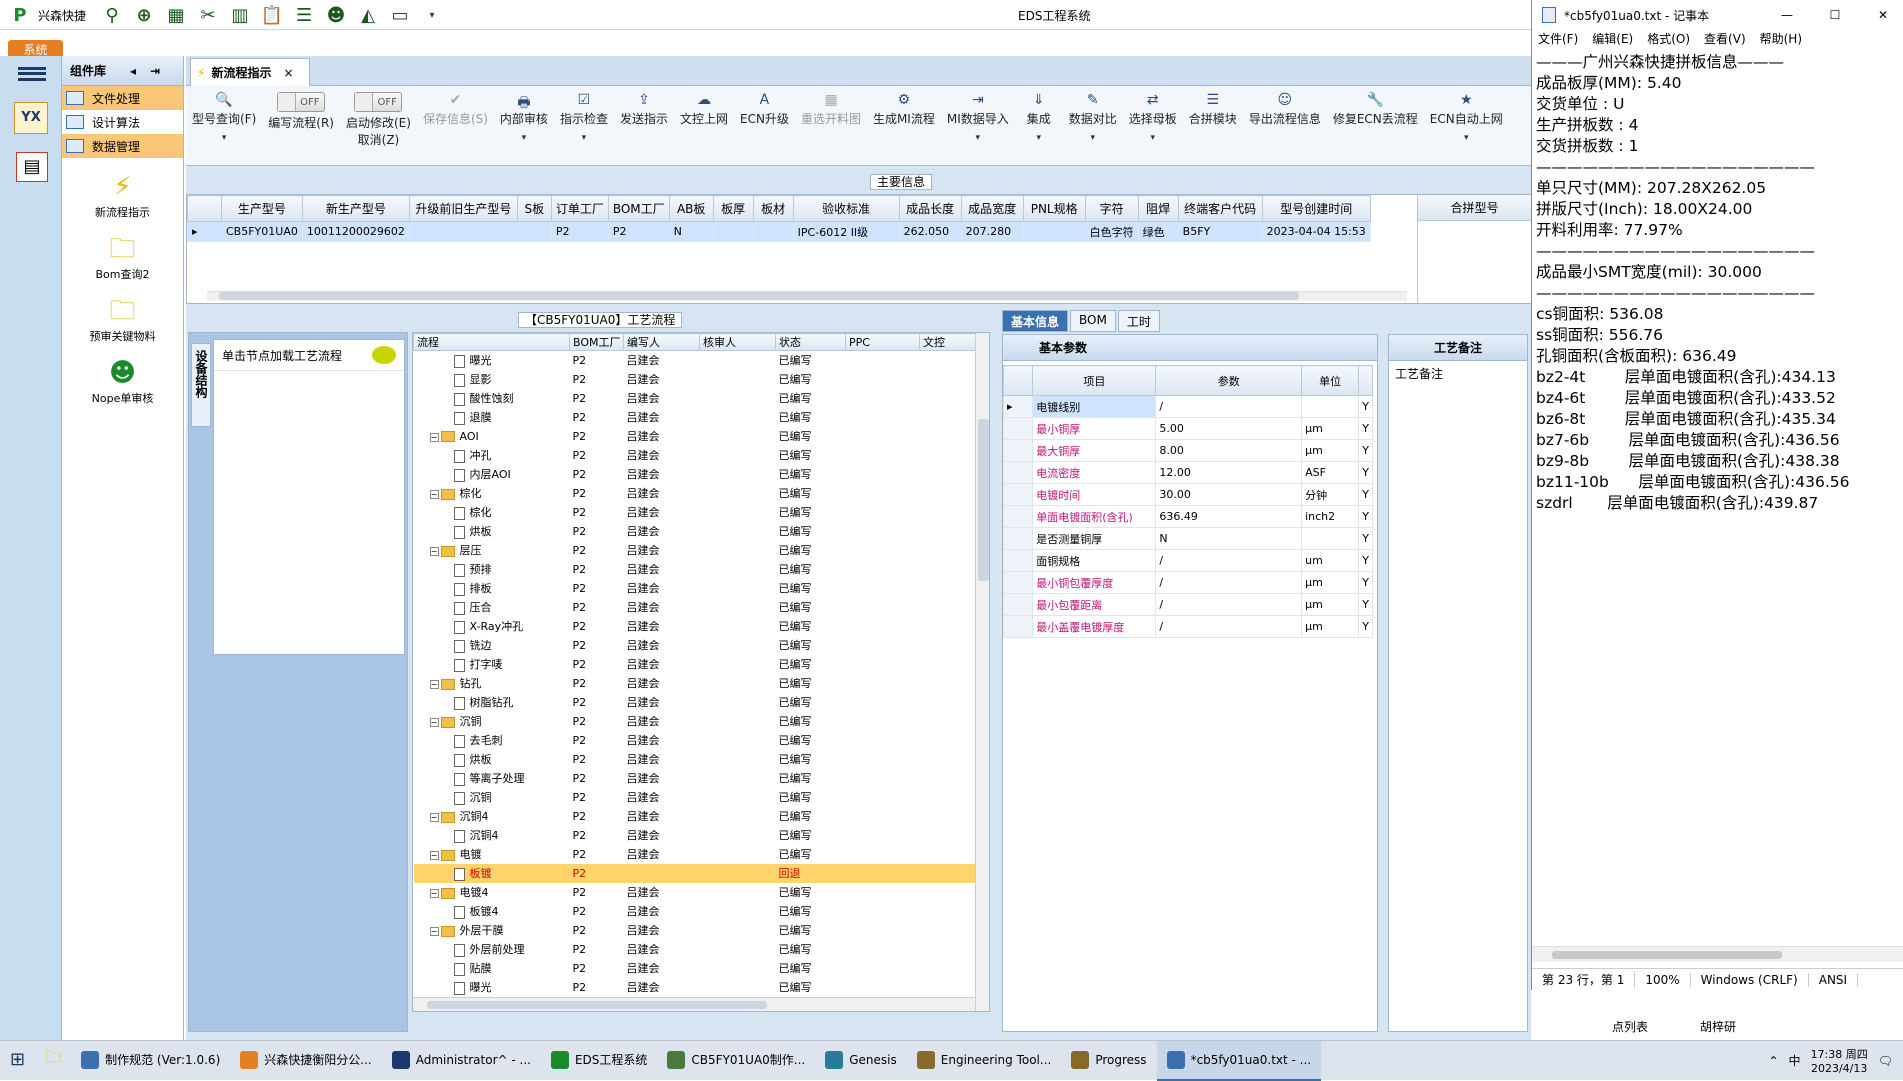  I want to click on film-icon: ▥, so click(240, 15).